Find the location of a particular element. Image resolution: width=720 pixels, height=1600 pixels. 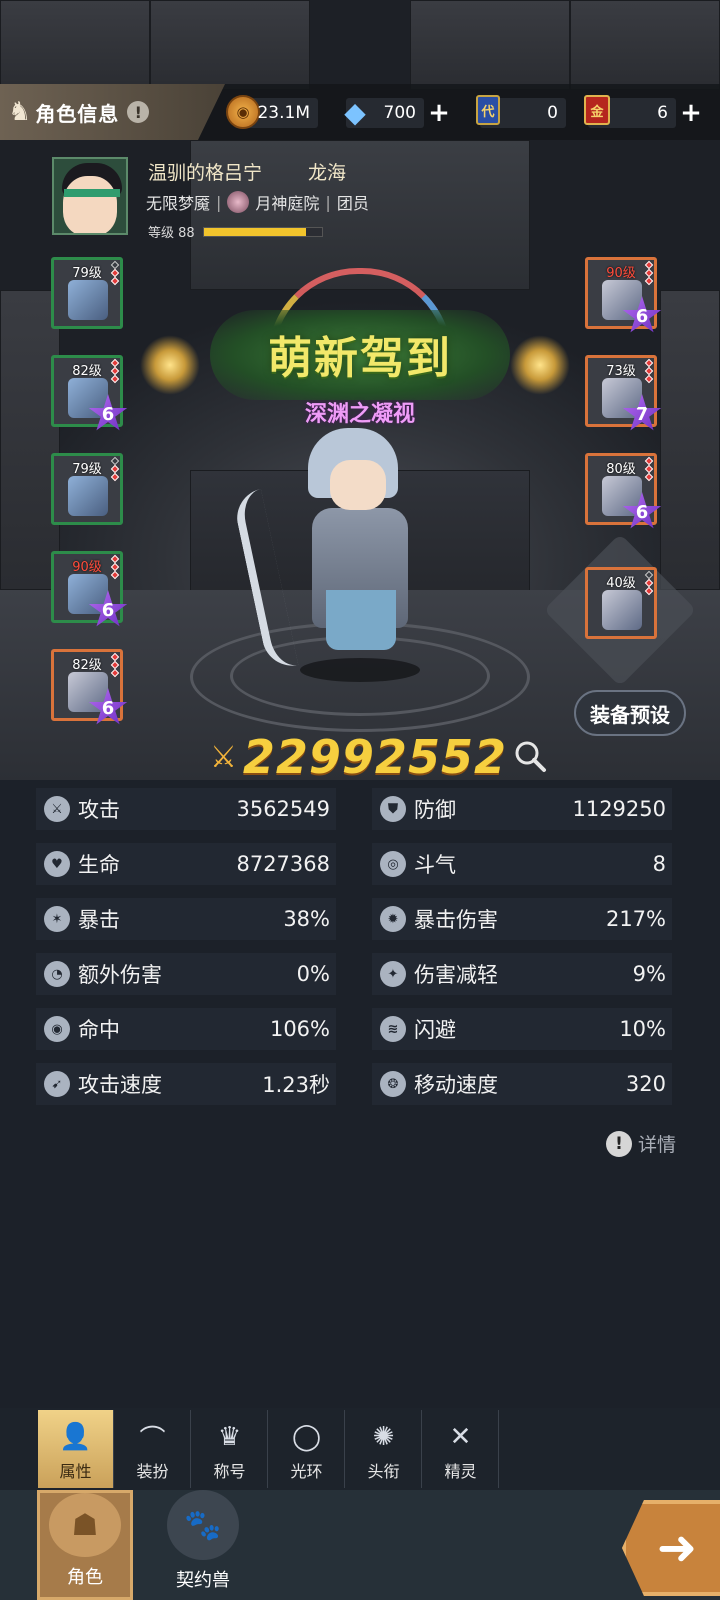

tab-emblem: ✺ 头衔 is located at coordinates (384, 1449).